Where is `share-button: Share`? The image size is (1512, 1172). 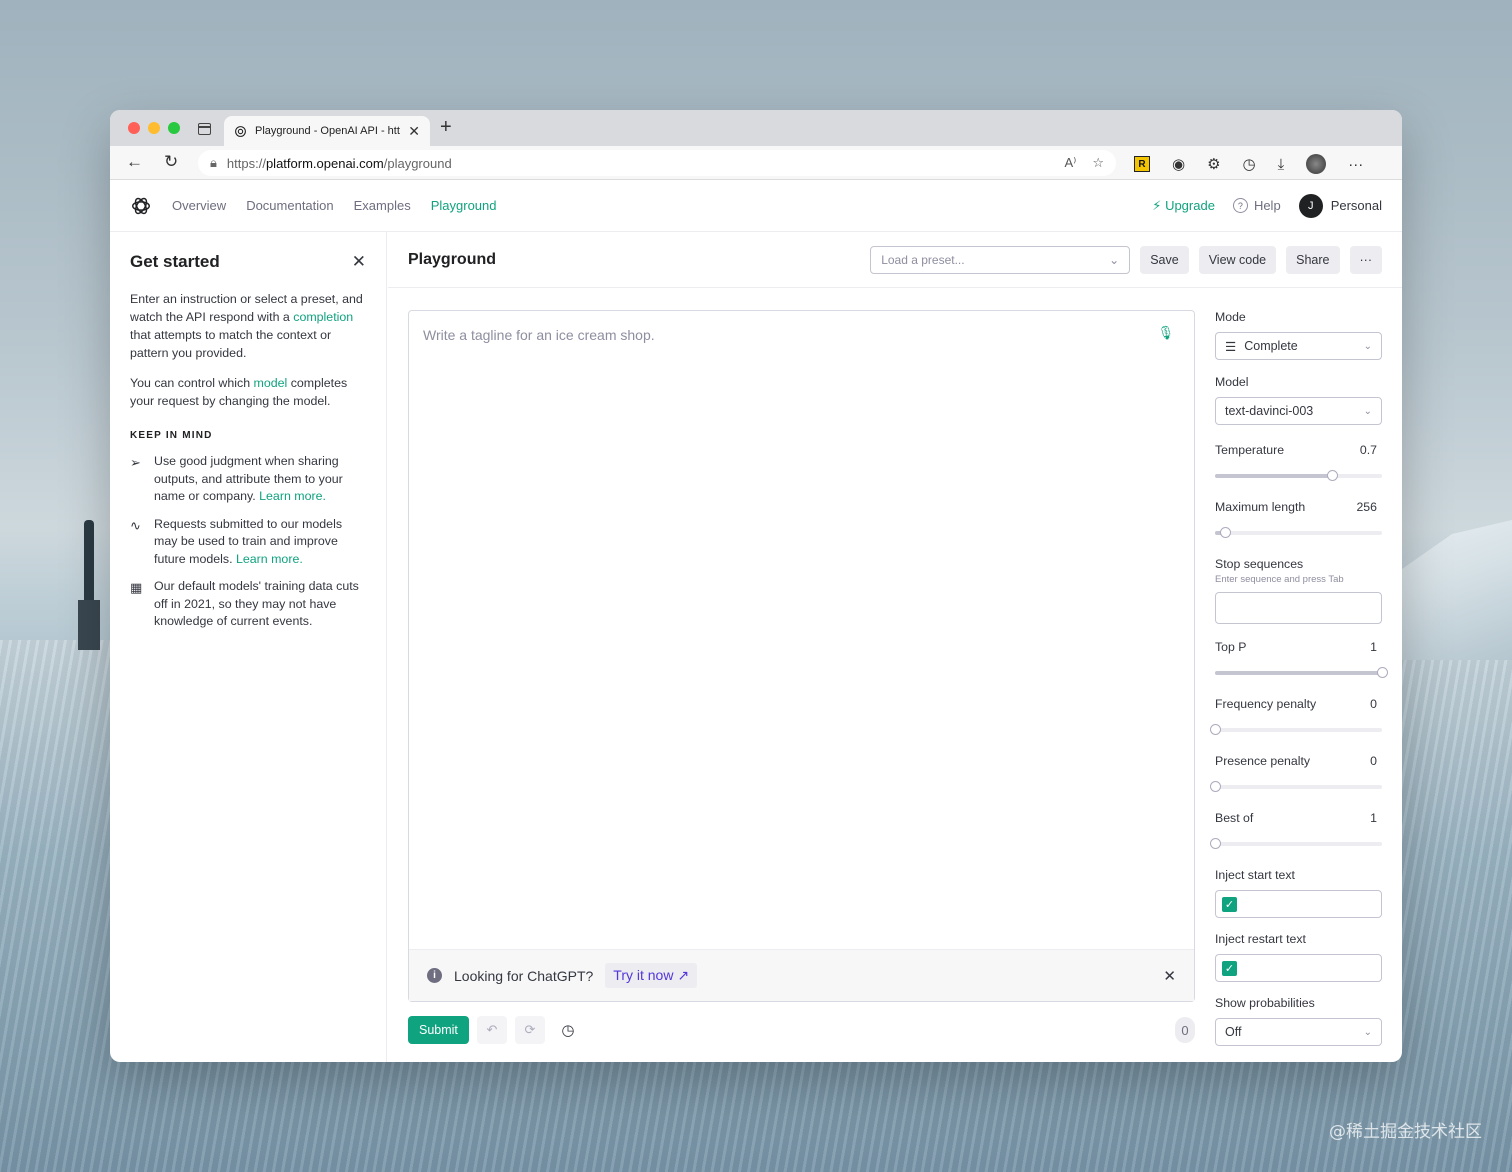 share-button: Share is located at coordinates (1313, 259).